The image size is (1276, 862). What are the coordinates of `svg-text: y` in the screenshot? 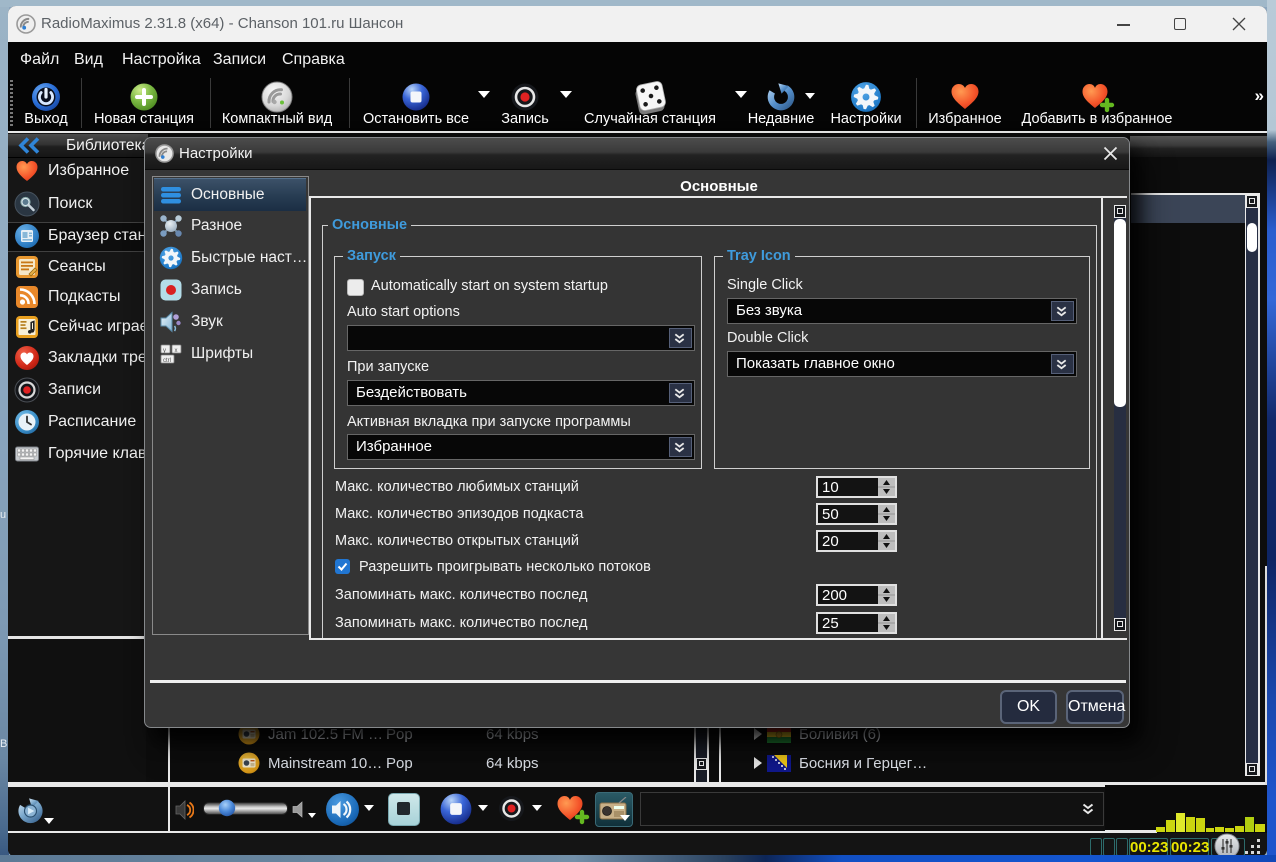 It's located at (164, 351).